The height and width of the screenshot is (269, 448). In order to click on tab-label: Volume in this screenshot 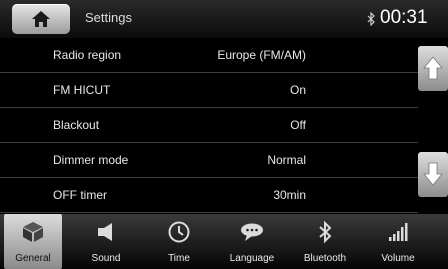, I will do `click(398, 258)`.